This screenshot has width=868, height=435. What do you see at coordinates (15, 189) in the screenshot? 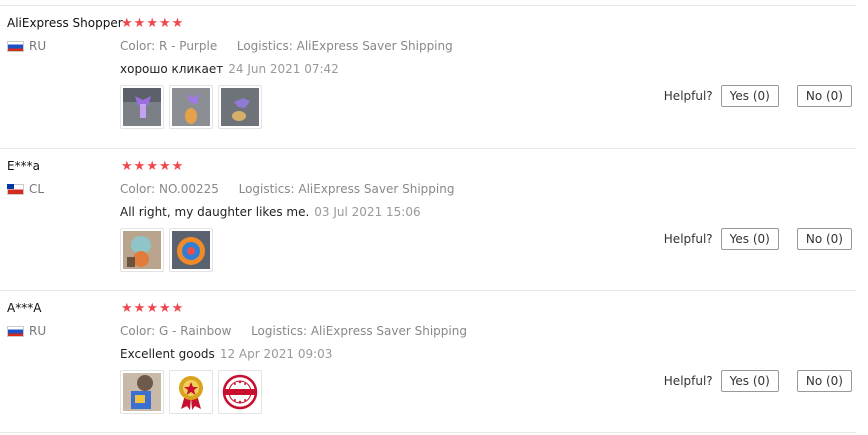
I see `chile-flag-icon` at bounding box center [15, 189].